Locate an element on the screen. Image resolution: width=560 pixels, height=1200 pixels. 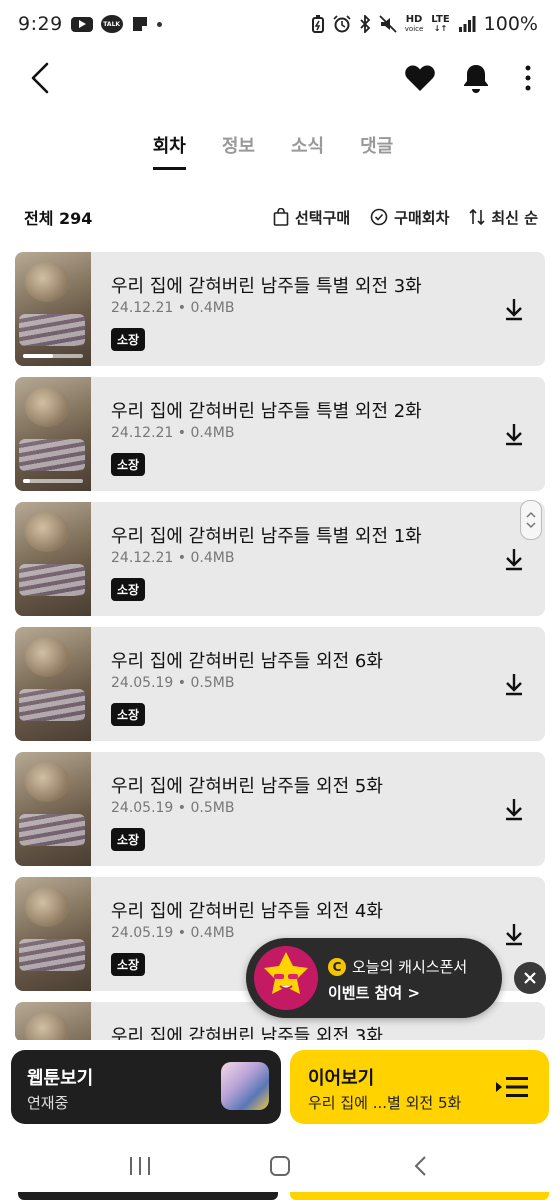
alarm-icon is located at coordinates (342, 24).